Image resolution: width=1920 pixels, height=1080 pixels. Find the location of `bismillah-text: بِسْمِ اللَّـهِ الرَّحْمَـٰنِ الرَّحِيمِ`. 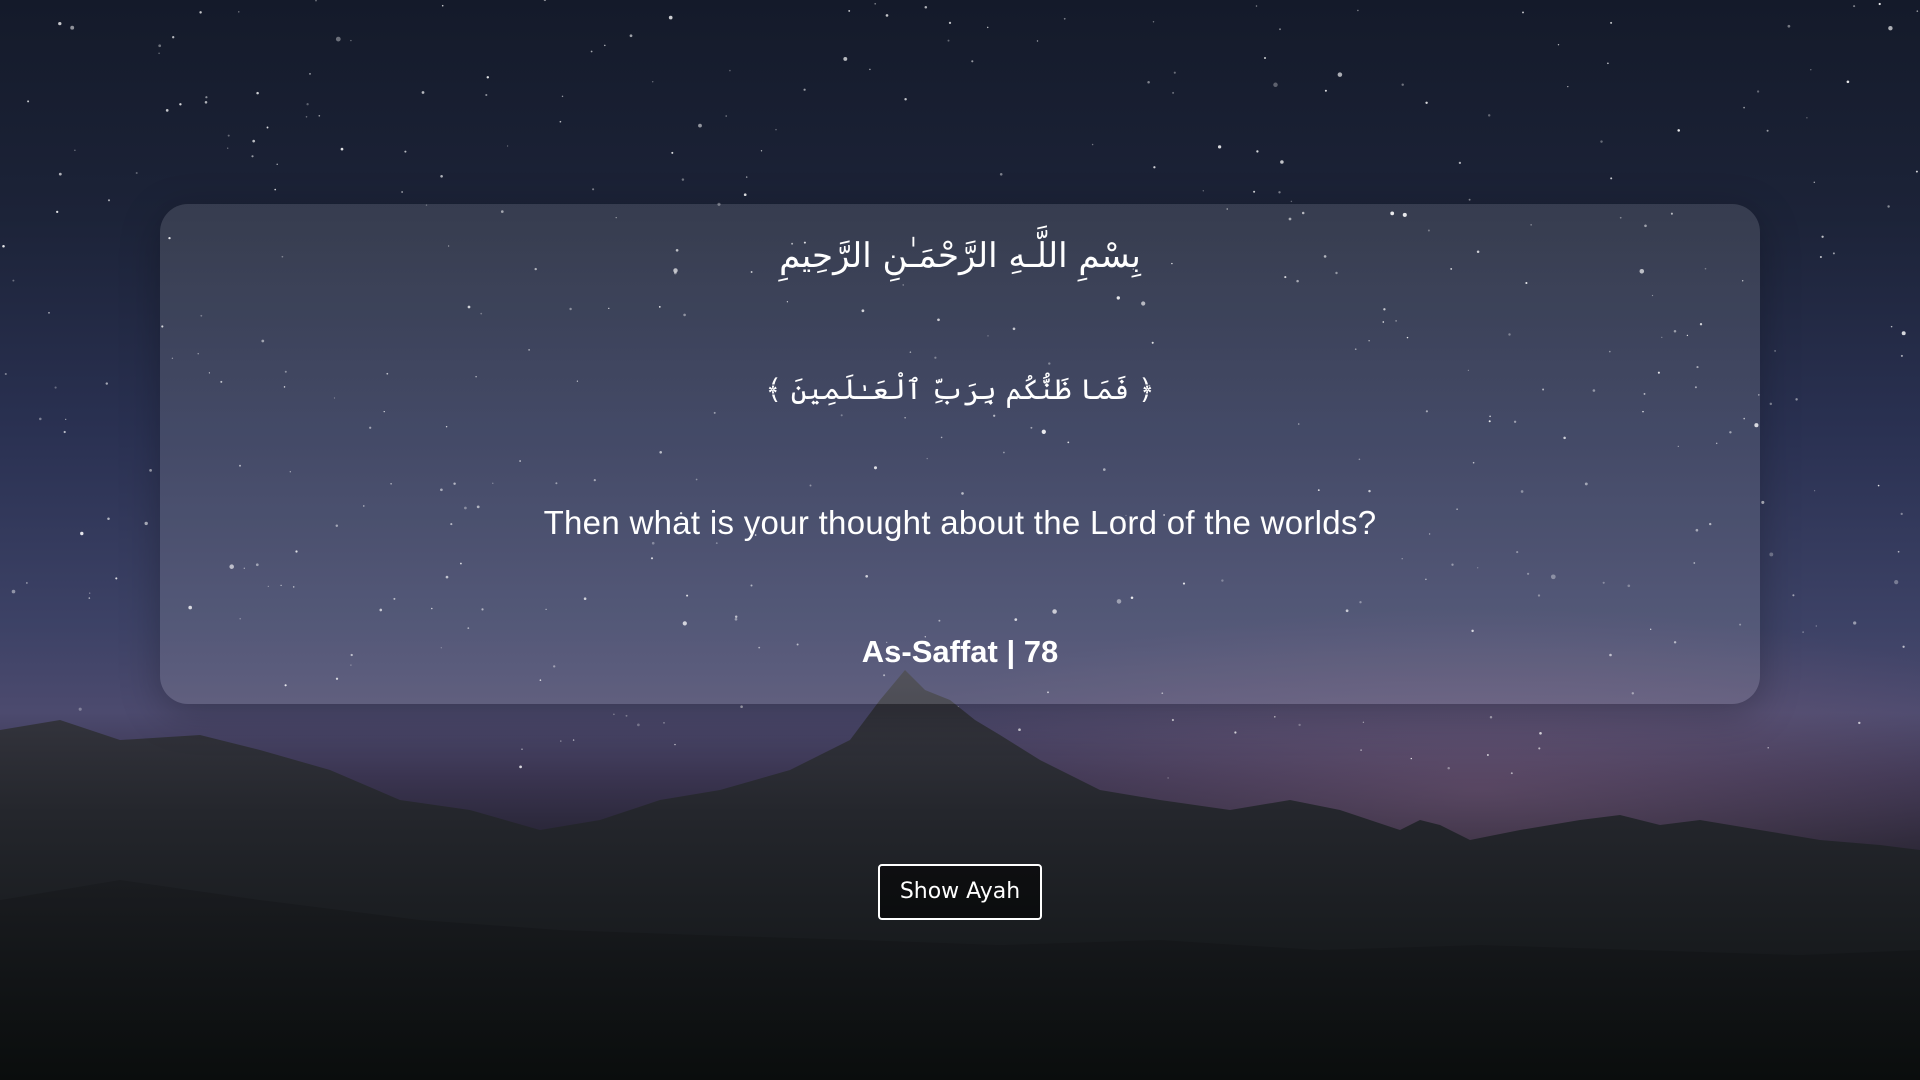

bismillah-text: بِسْمِ اللَّـهِ الرَّحْمَـٰنِ الرَّحِيمِ is located at coordinates (960, 256).